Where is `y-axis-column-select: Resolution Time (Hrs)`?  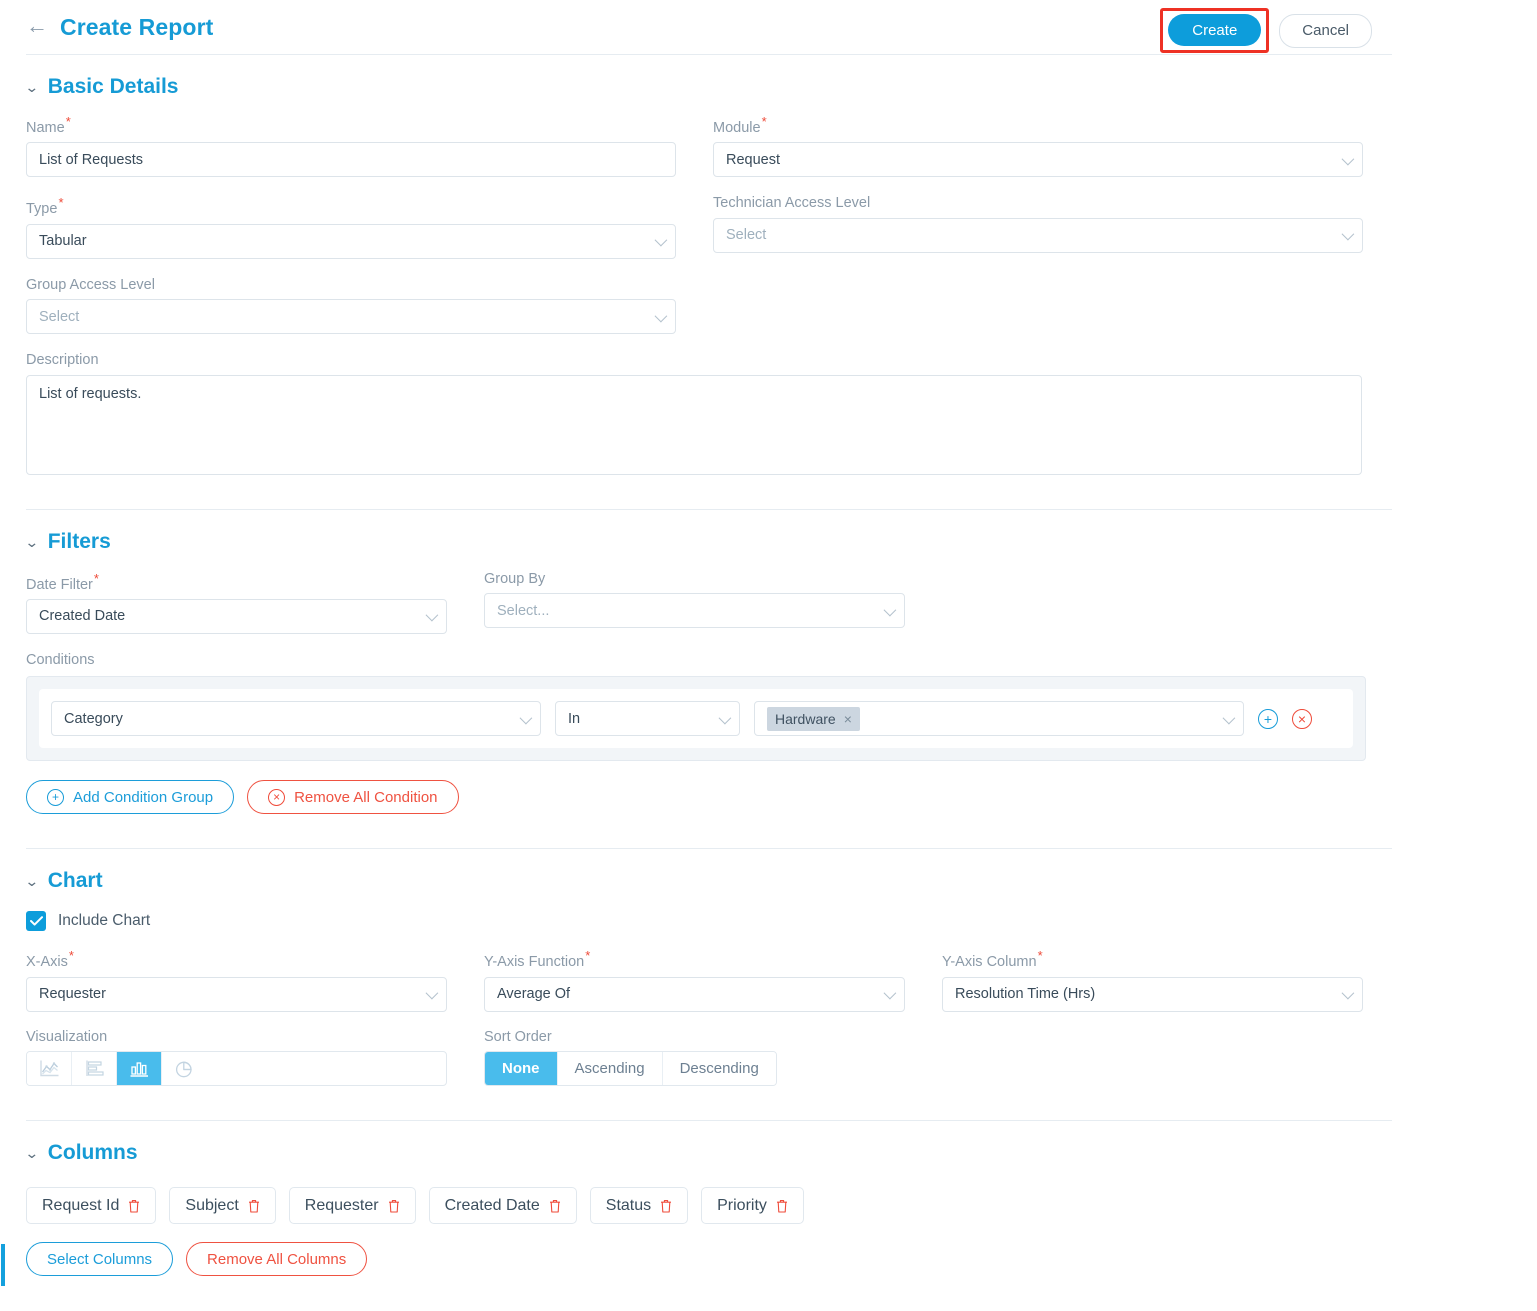 y-axis-column-select: Resolution Time (Hrs) is located at coordinates (1152, 994).